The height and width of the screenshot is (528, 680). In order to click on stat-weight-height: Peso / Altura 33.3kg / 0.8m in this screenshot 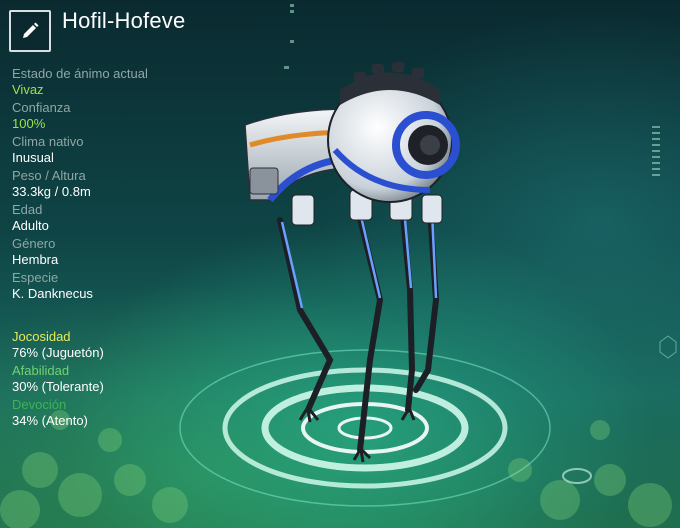, I will do `click(112, 184)`.